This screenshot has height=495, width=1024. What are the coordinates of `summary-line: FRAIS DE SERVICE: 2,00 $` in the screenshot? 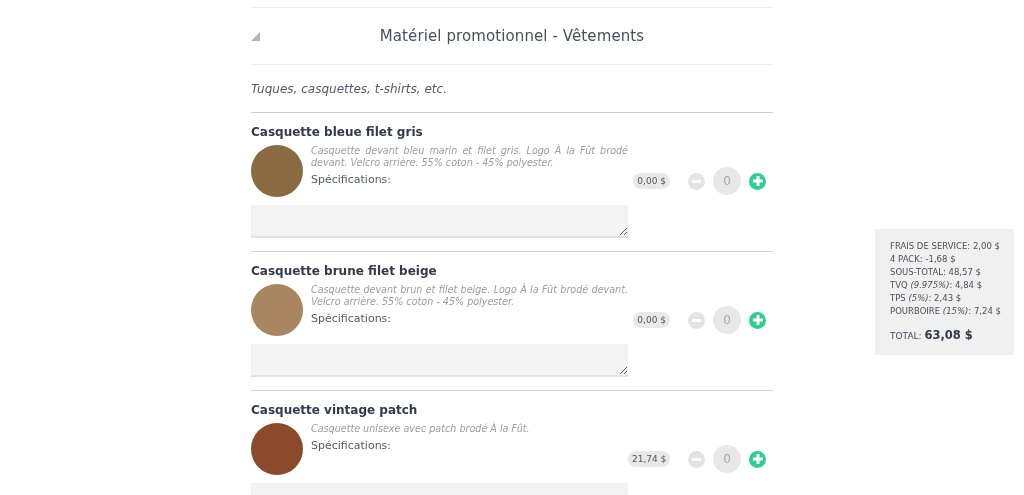 It's located at (945, 246).